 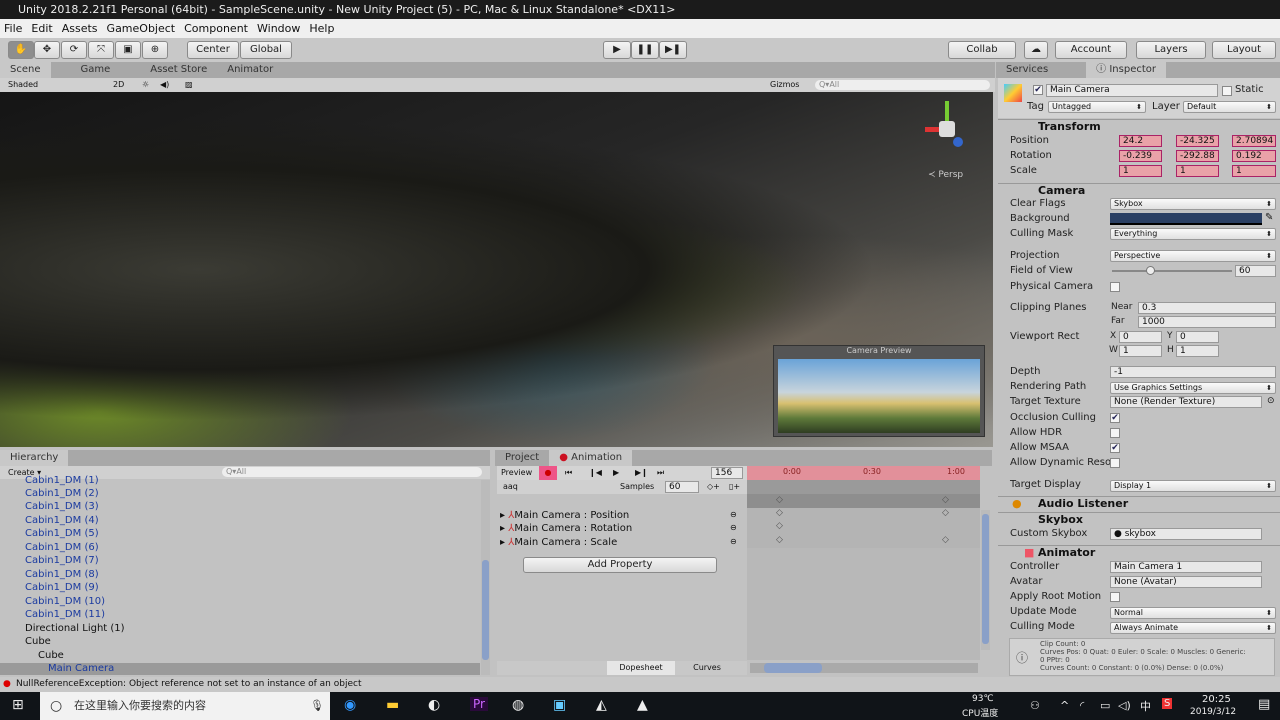 What do you see at coordinates (62, 493) in the screenshot?
I see `hierarchy-item: Cabin1_DM (2)` at bounding box center [62, 493].